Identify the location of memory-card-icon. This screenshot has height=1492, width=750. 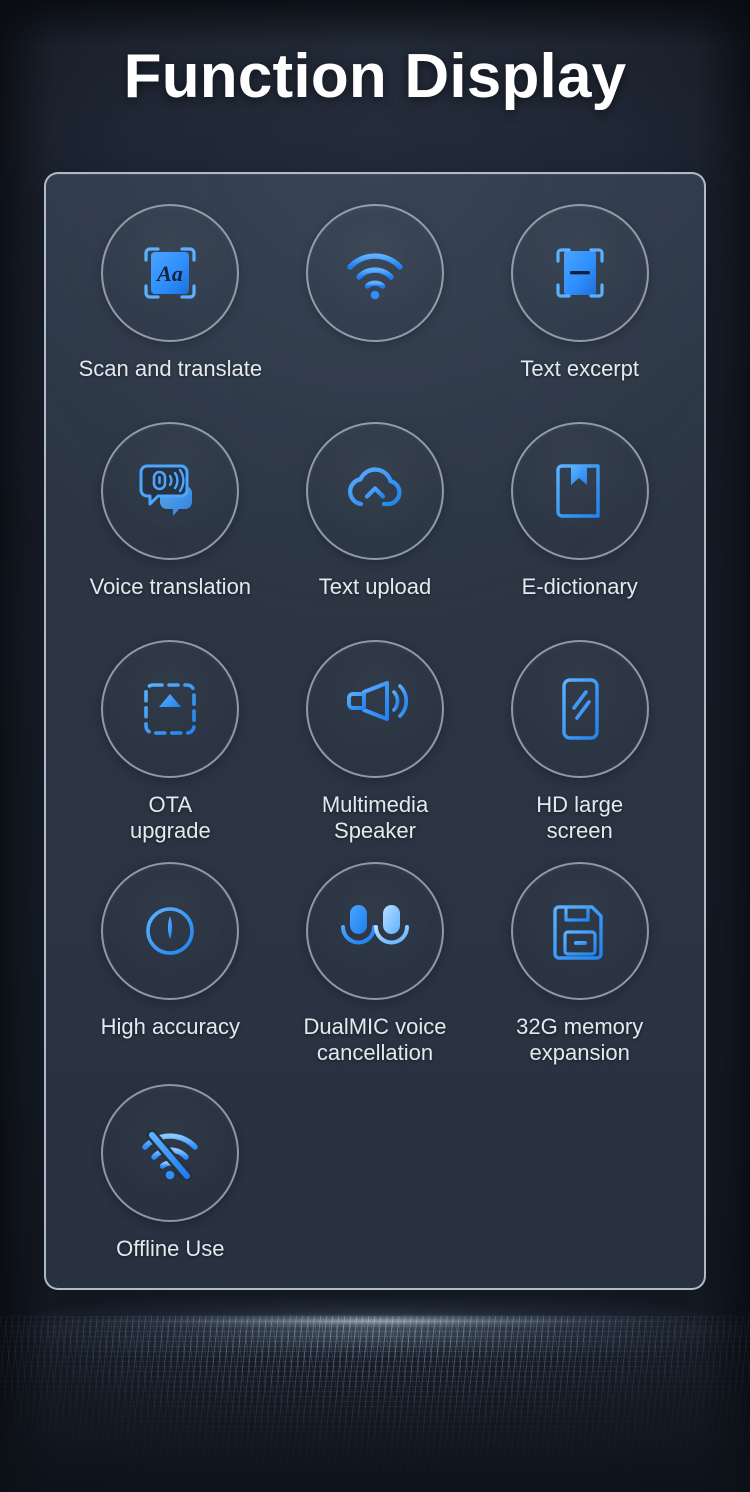
(577, 932).